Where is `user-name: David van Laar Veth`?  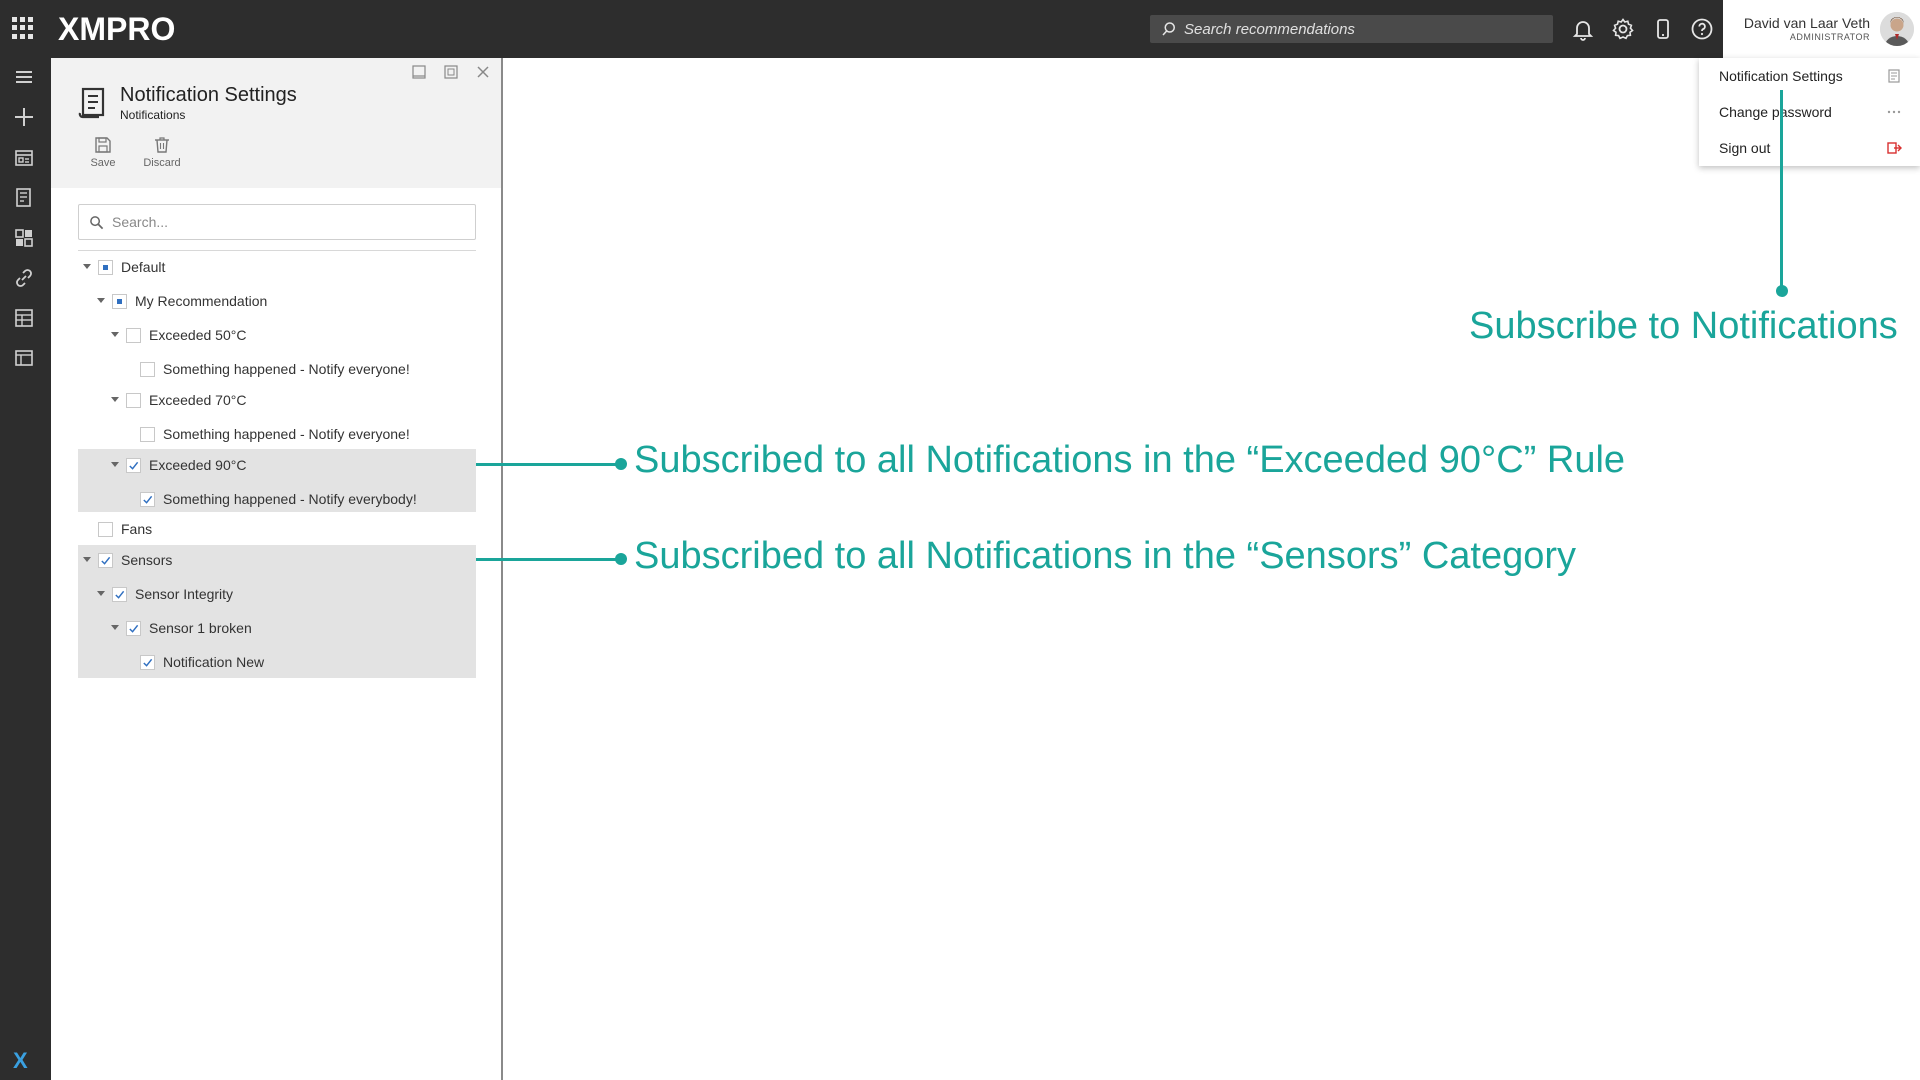 user-name: David van Laar Veth is located at coordinates (1806, 23).